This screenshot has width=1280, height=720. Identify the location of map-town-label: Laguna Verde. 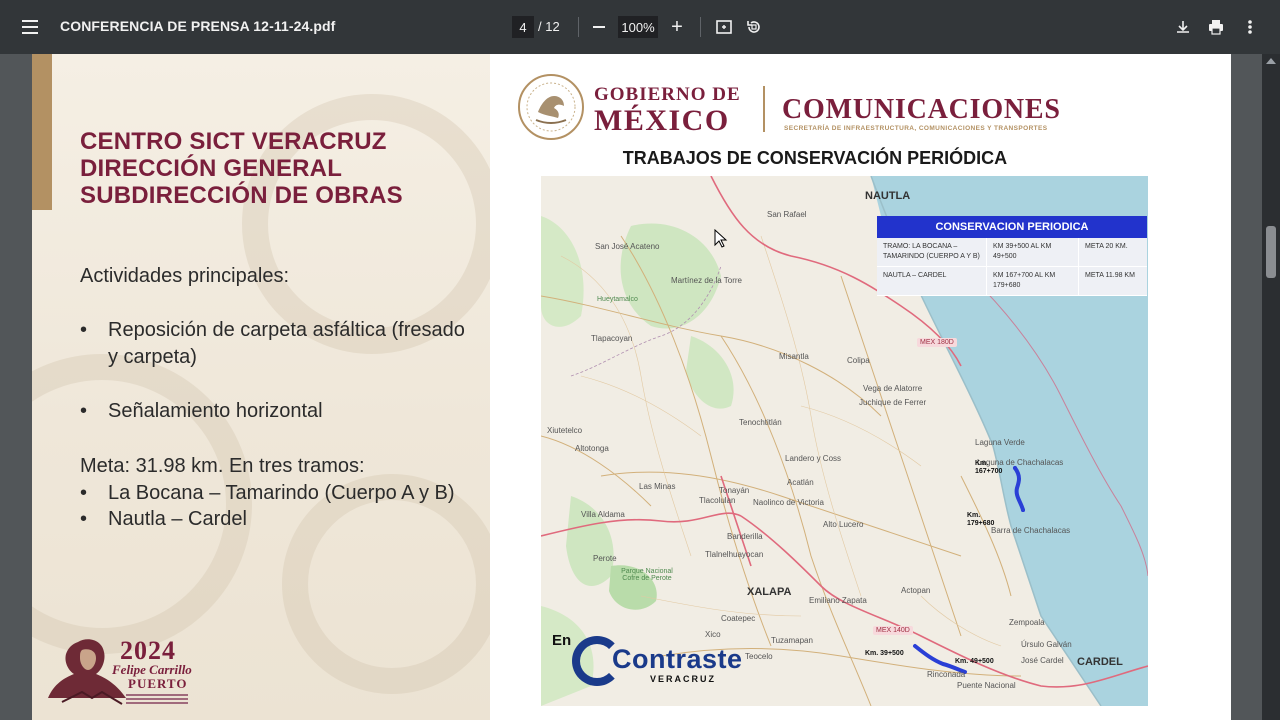
(1000, 442).